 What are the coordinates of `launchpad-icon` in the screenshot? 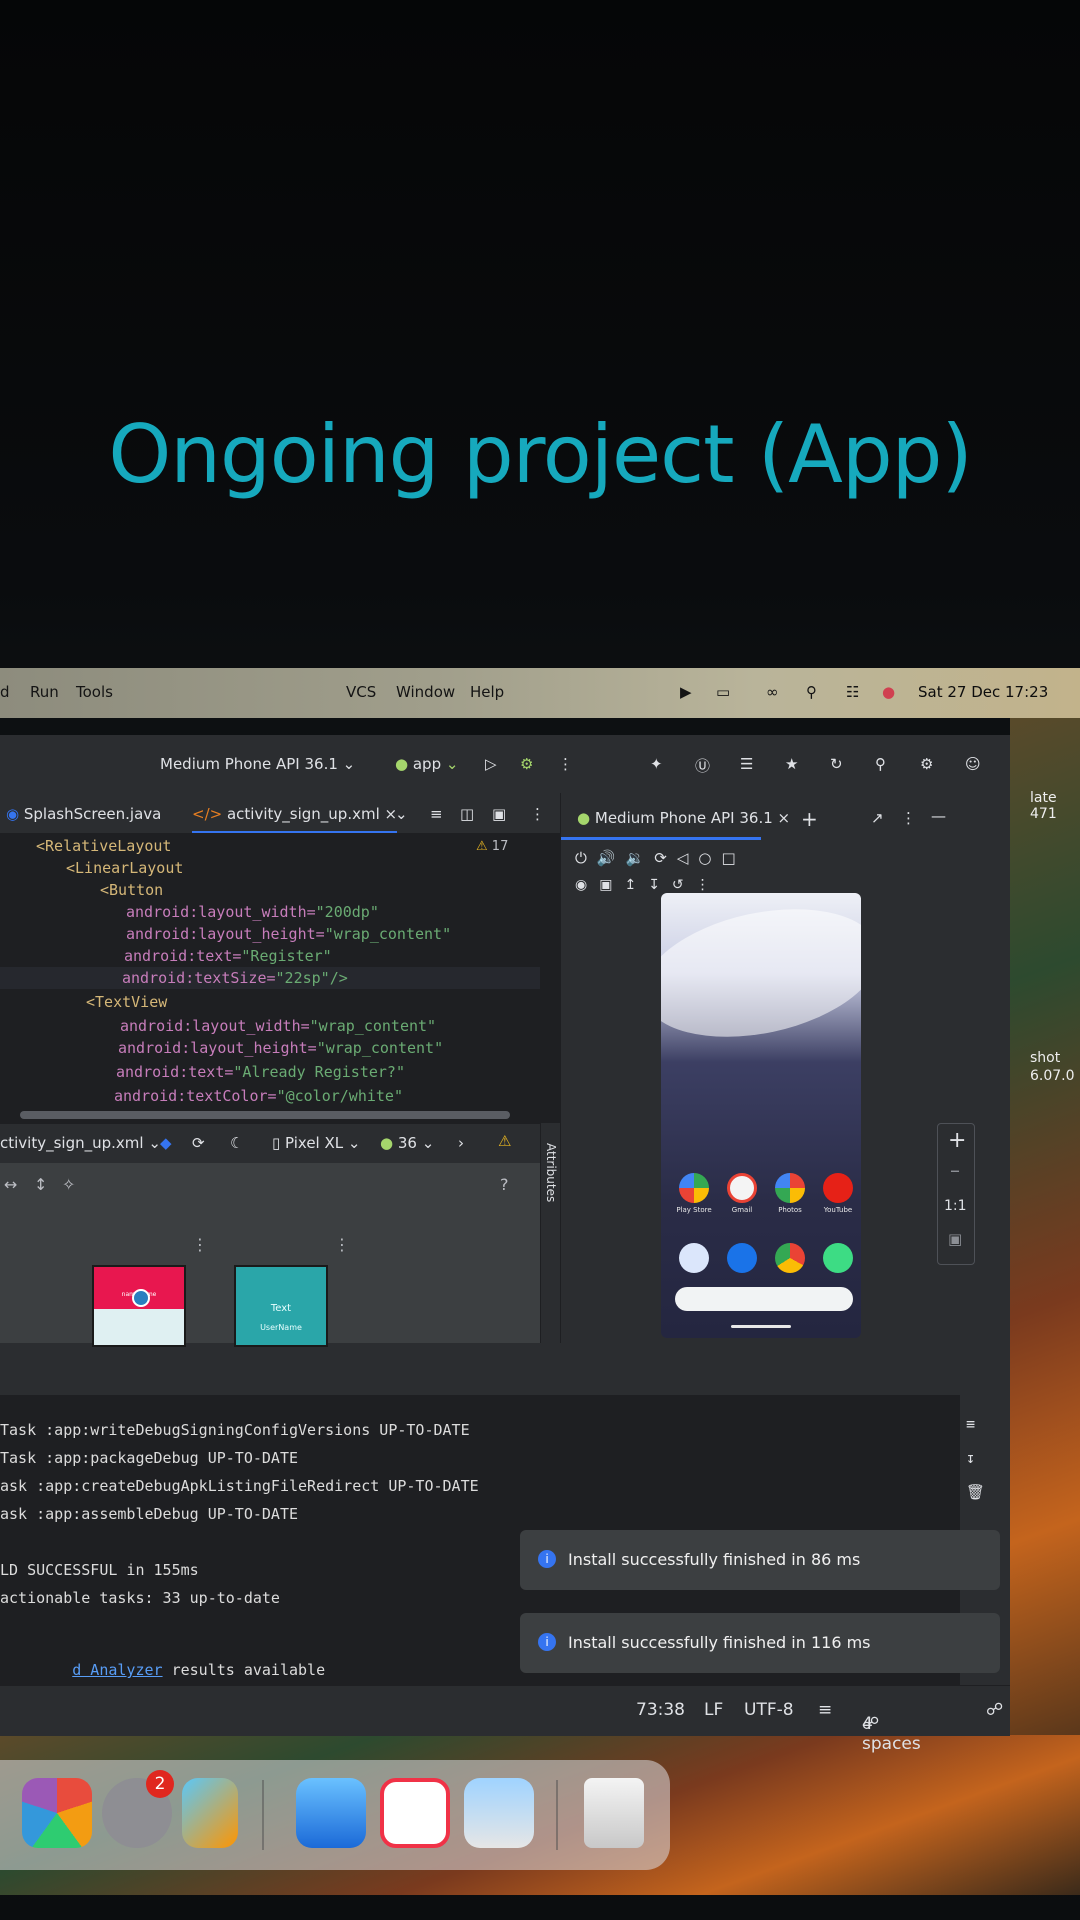 It's located at (57, 1813).